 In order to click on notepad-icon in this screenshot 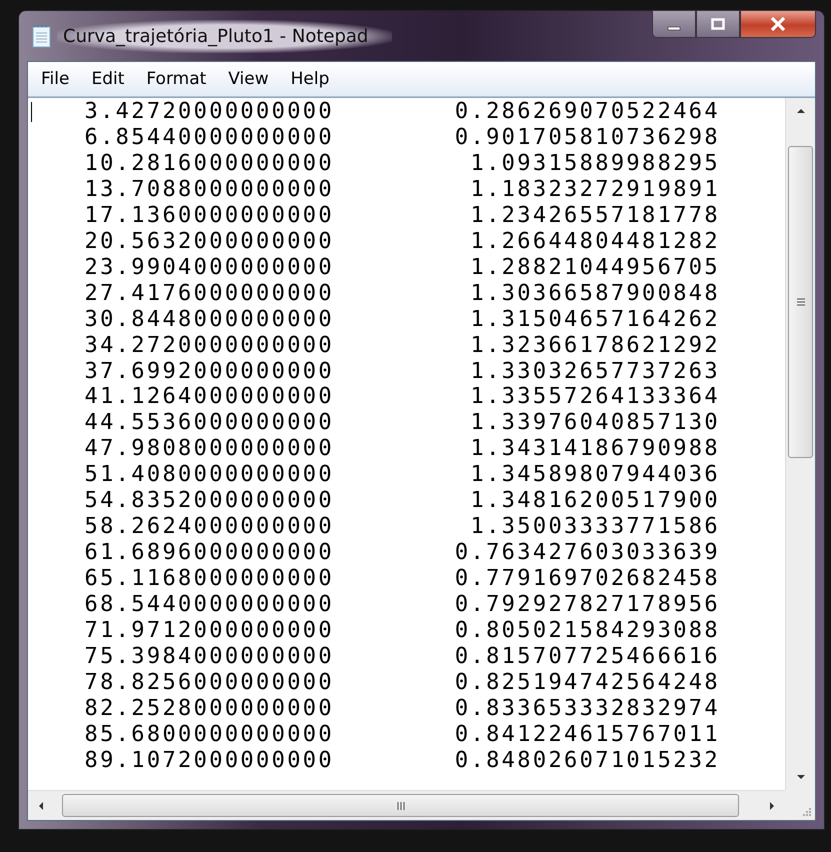, I will do `click(42, 36)`.